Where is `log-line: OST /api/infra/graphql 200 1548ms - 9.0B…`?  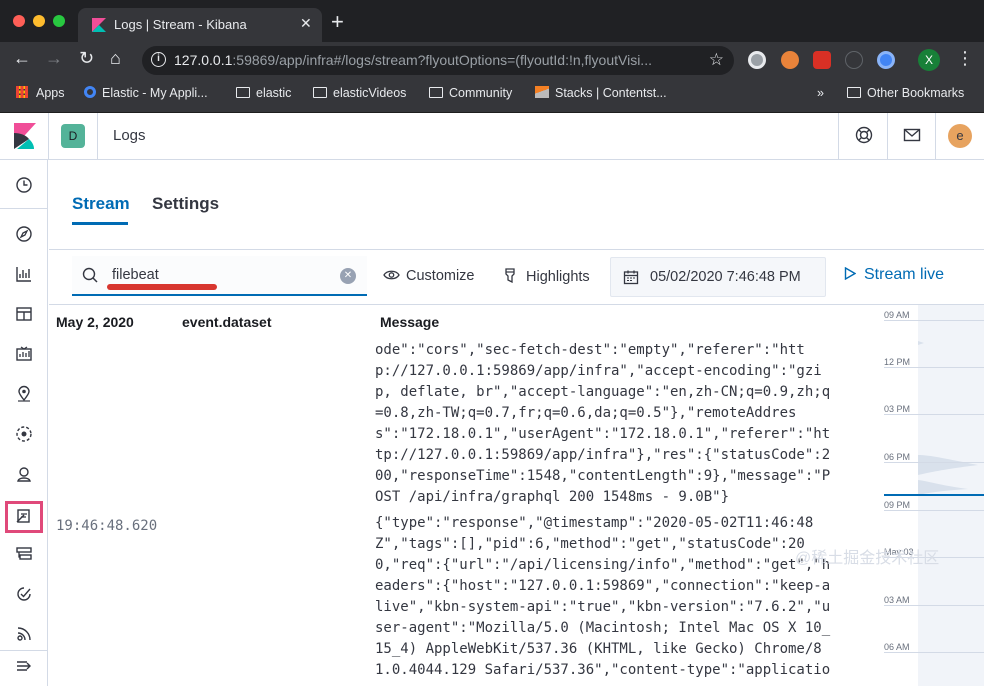 log-line: OST /api/infra/graphql 200 1548ms - 9.0B… is located at coordinates (552, 497).